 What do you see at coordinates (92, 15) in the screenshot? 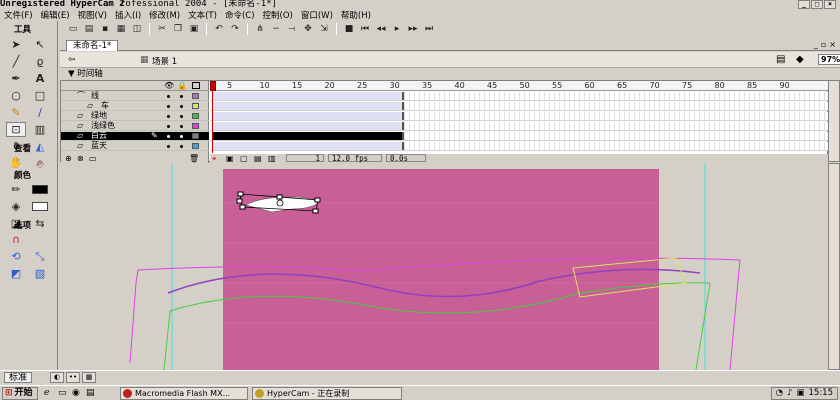
I see `menu-view: 视图(V)` at bounding box center [92, 15].